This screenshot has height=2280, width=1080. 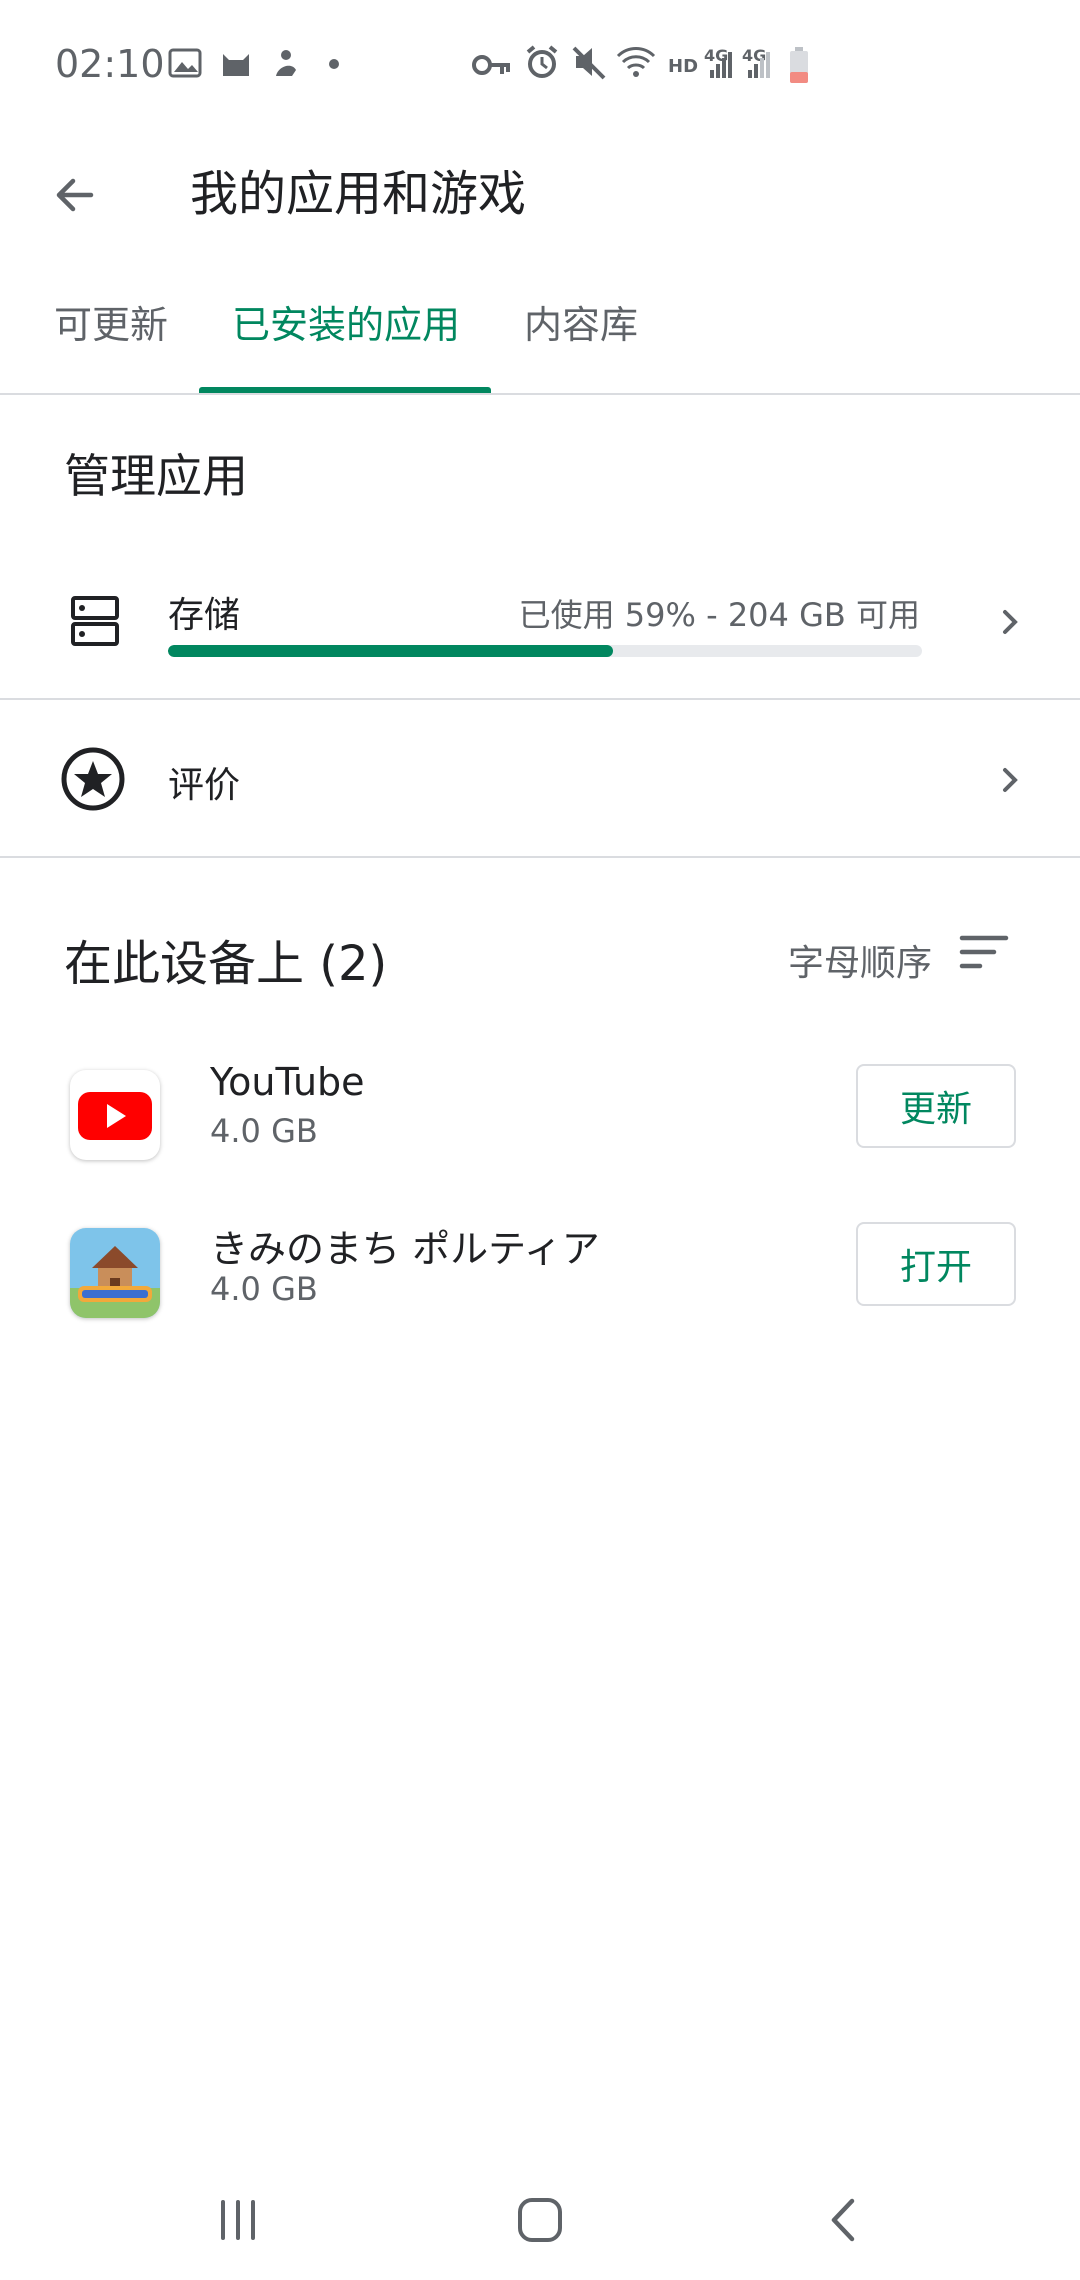 What do you see at coordinates (491, 65) in the screenshot?
I see `key-icon` at bounding box center [491, 65].